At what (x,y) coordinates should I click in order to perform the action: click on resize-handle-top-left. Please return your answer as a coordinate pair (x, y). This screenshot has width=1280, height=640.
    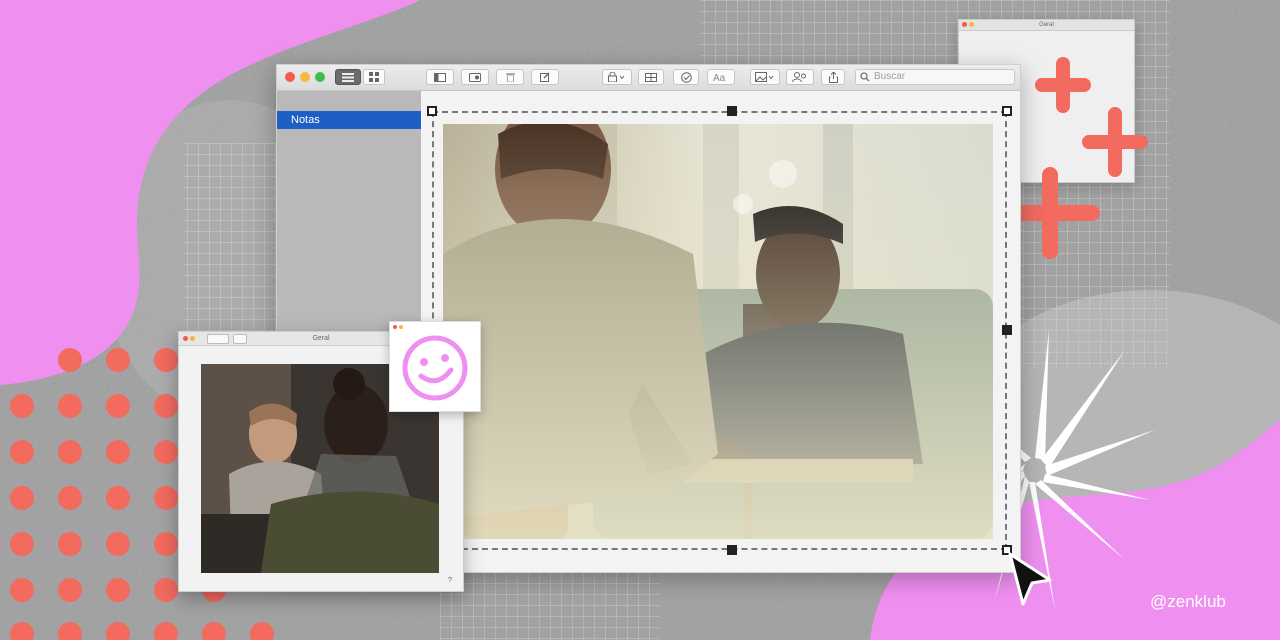
    Looking at the image, I should click on (432, 111).